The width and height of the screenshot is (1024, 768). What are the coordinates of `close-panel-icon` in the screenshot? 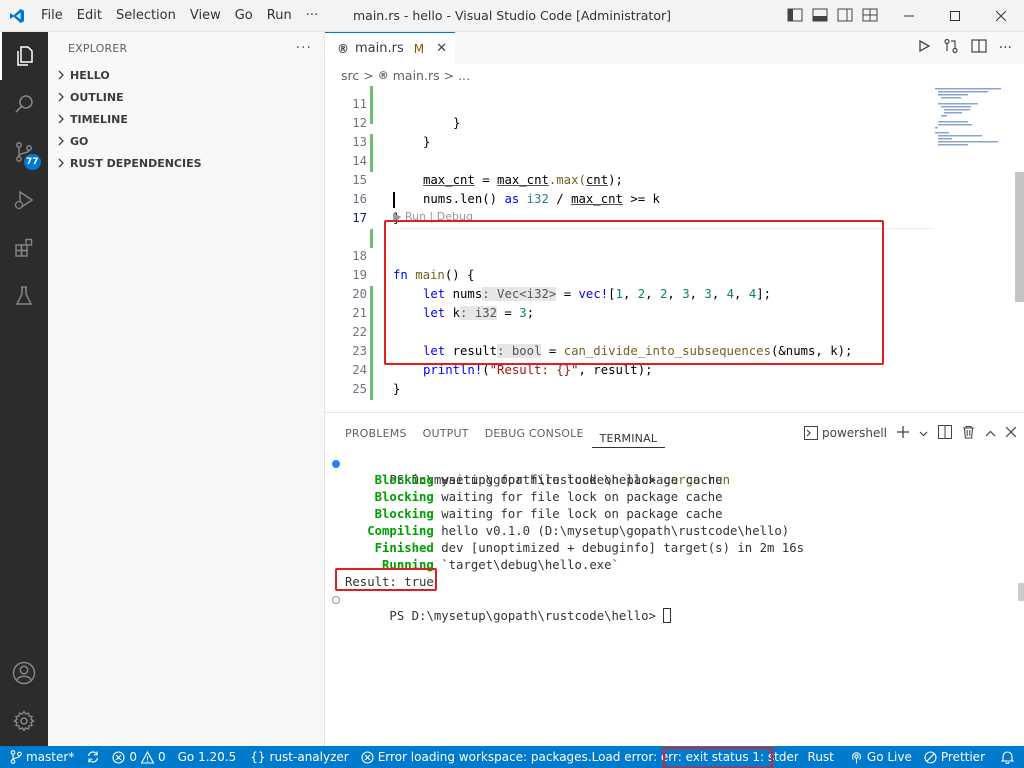 It's located at (1011, 433).